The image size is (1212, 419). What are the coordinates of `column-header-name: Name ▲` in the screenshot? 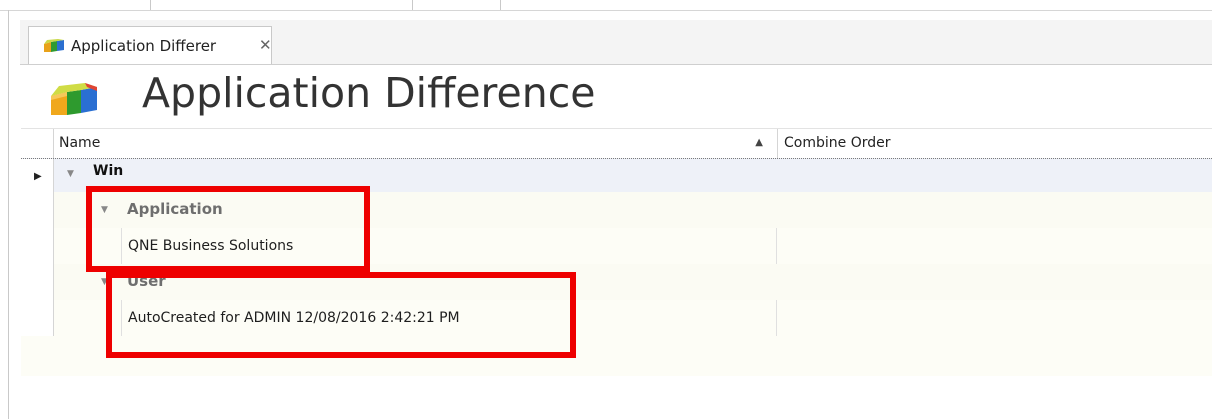 It's located at (415, 144).